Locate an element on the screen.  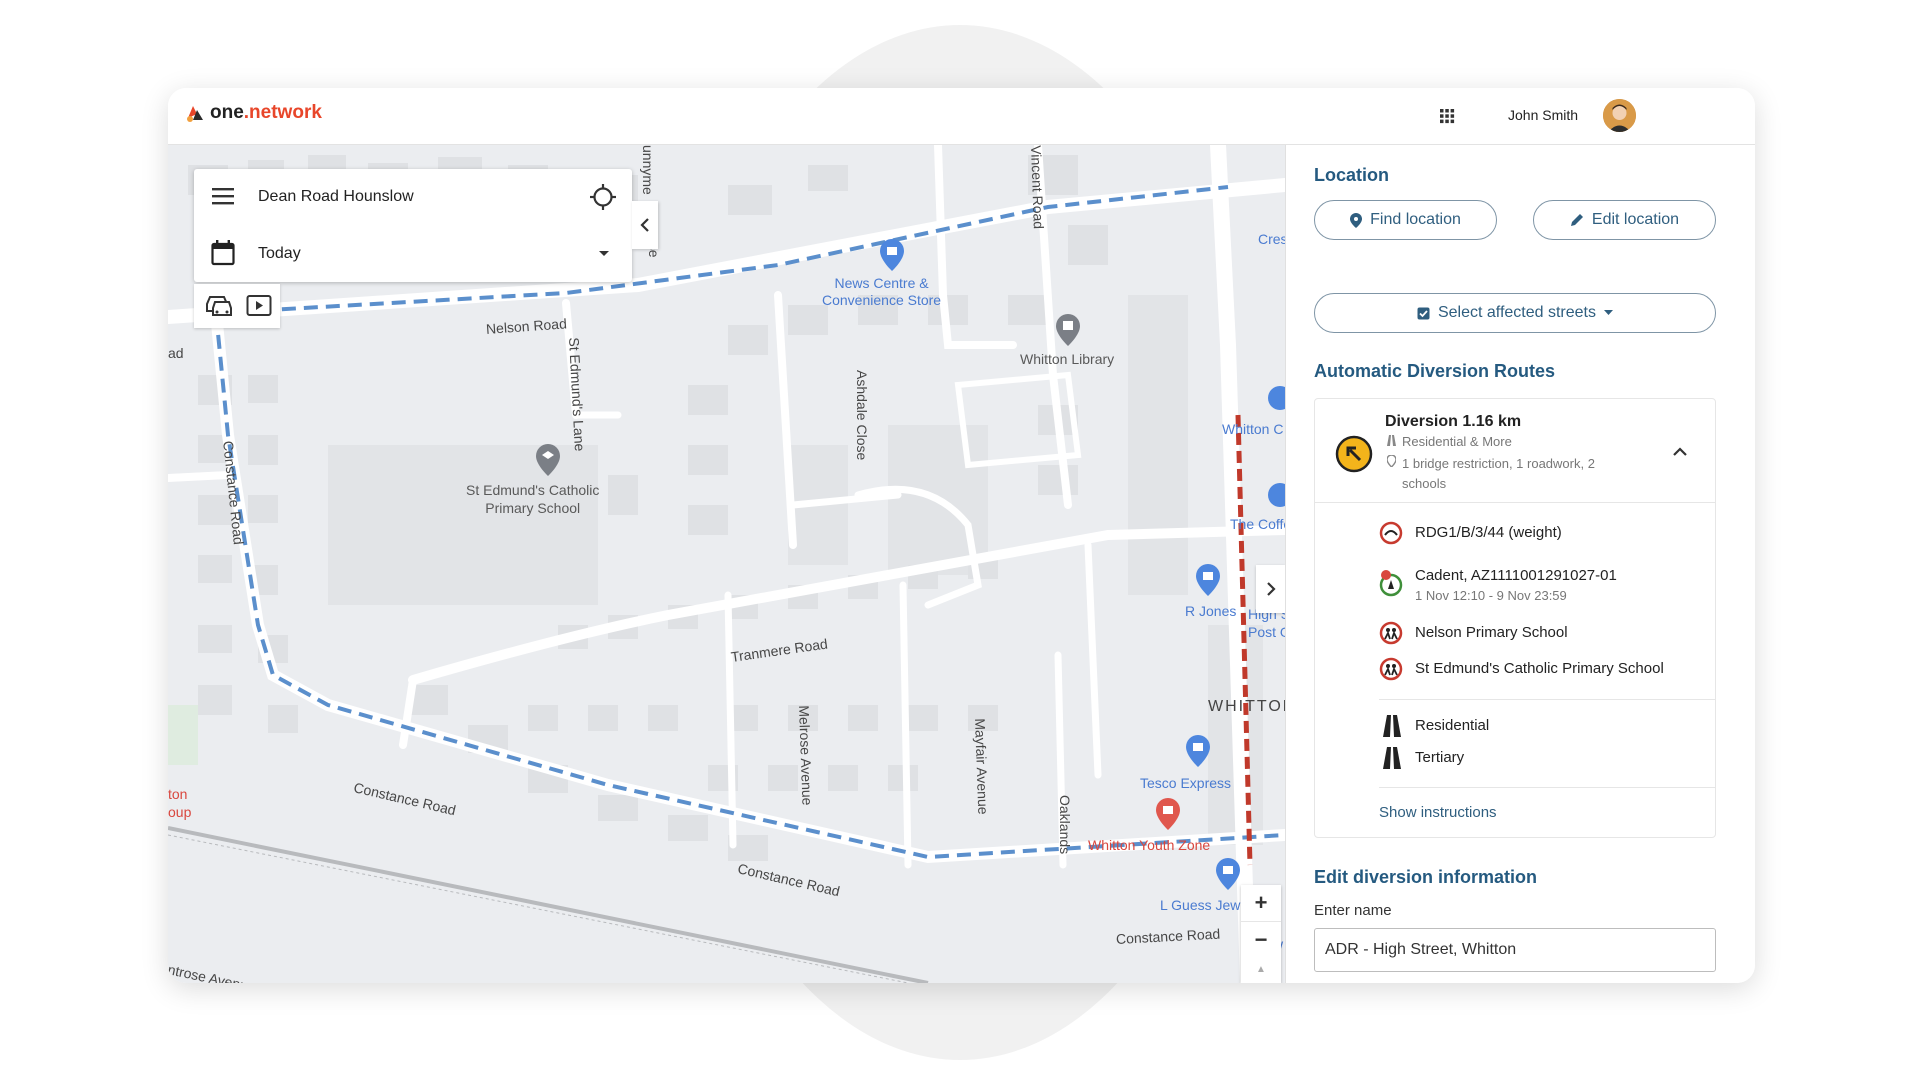
menu-icon is located at coordinates (223, 196).